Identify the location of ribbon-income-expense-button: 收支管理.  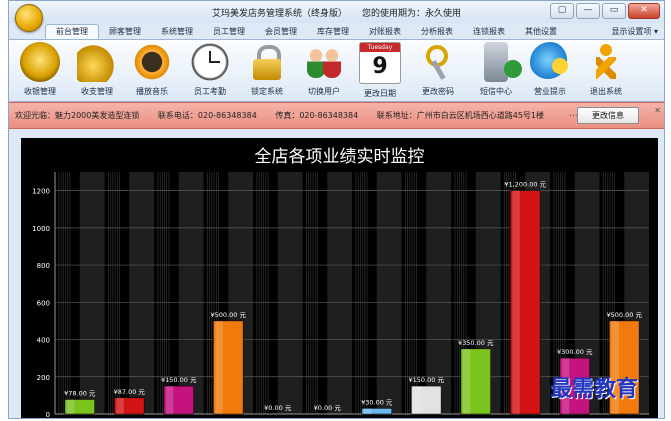
(97, 69).